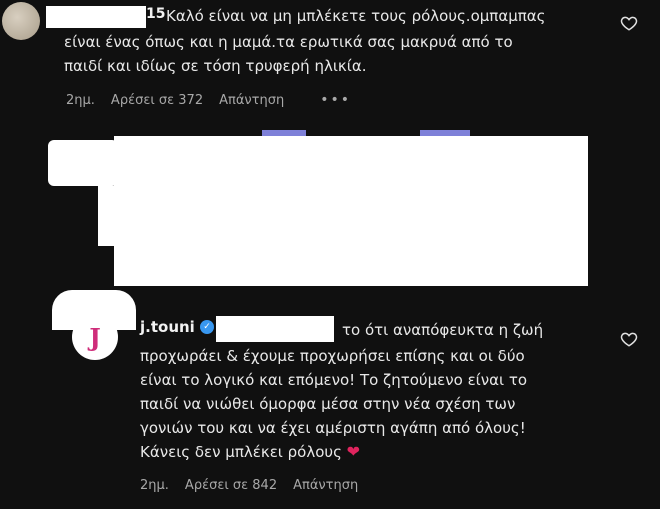 The image size is (660, 509). What do you see at coordinates (443, 330) in the screenshot?
I see `comment-line: το ότι αναπόφευκτα η ζωή` at bounding box center [443, 330].